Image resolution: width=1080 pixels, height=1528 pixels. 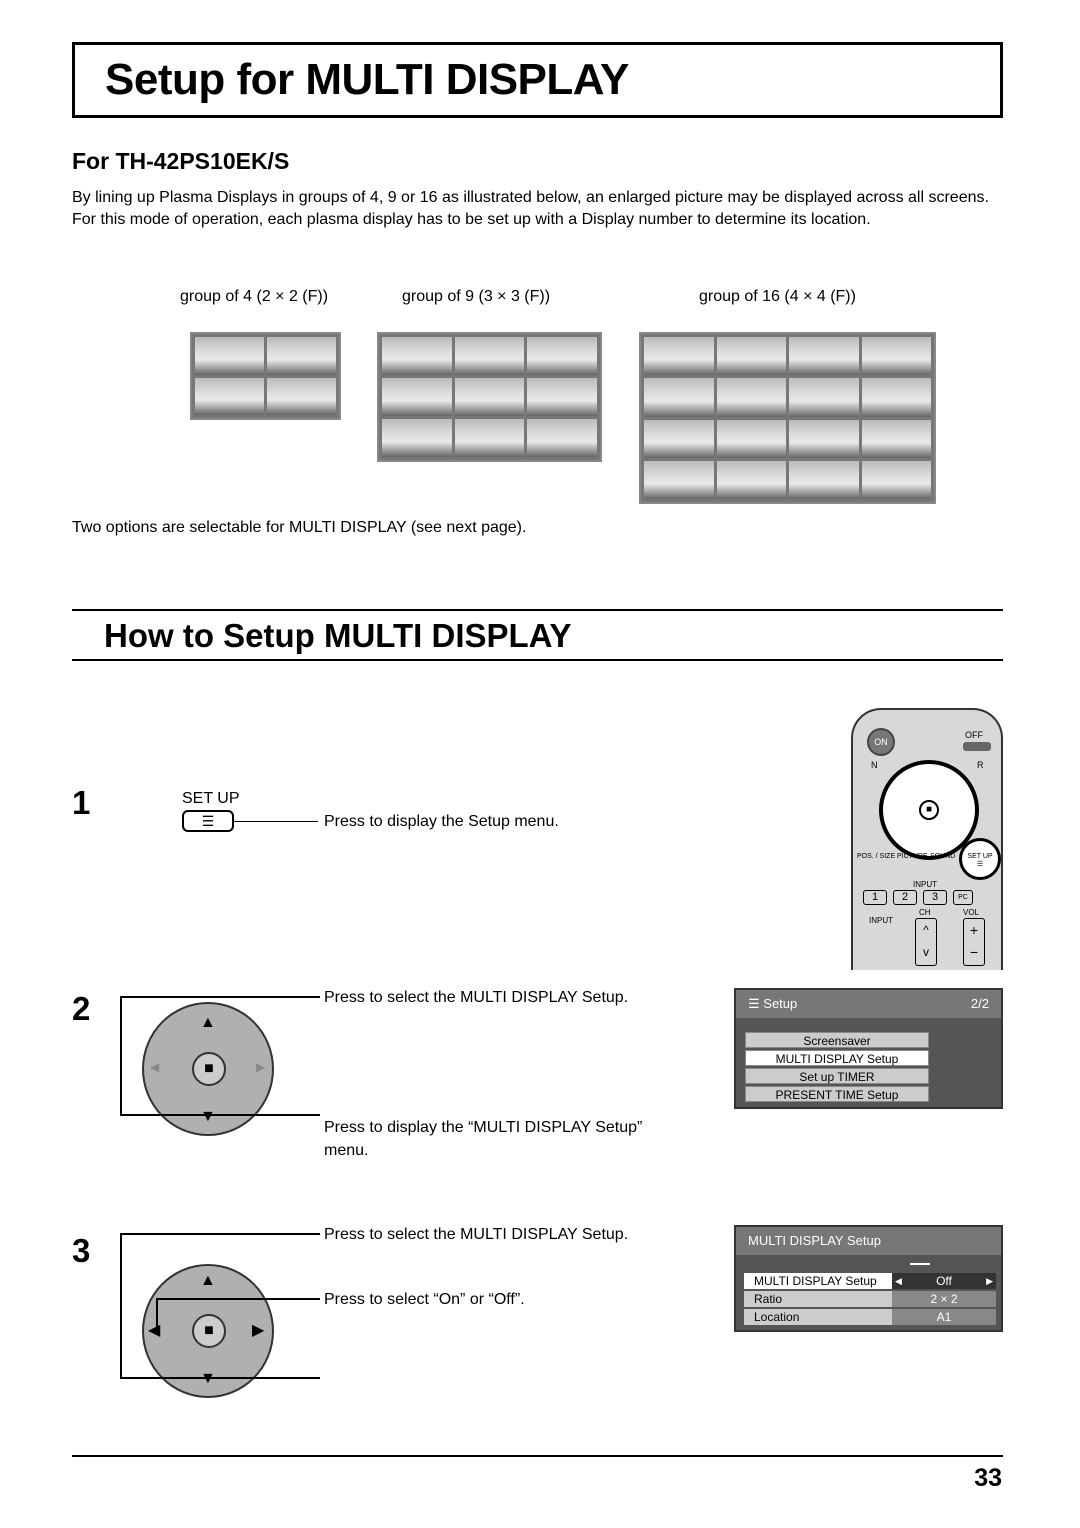 I want to click on pos-size-label: POS. / SIZE, so click(x=876, y=856).